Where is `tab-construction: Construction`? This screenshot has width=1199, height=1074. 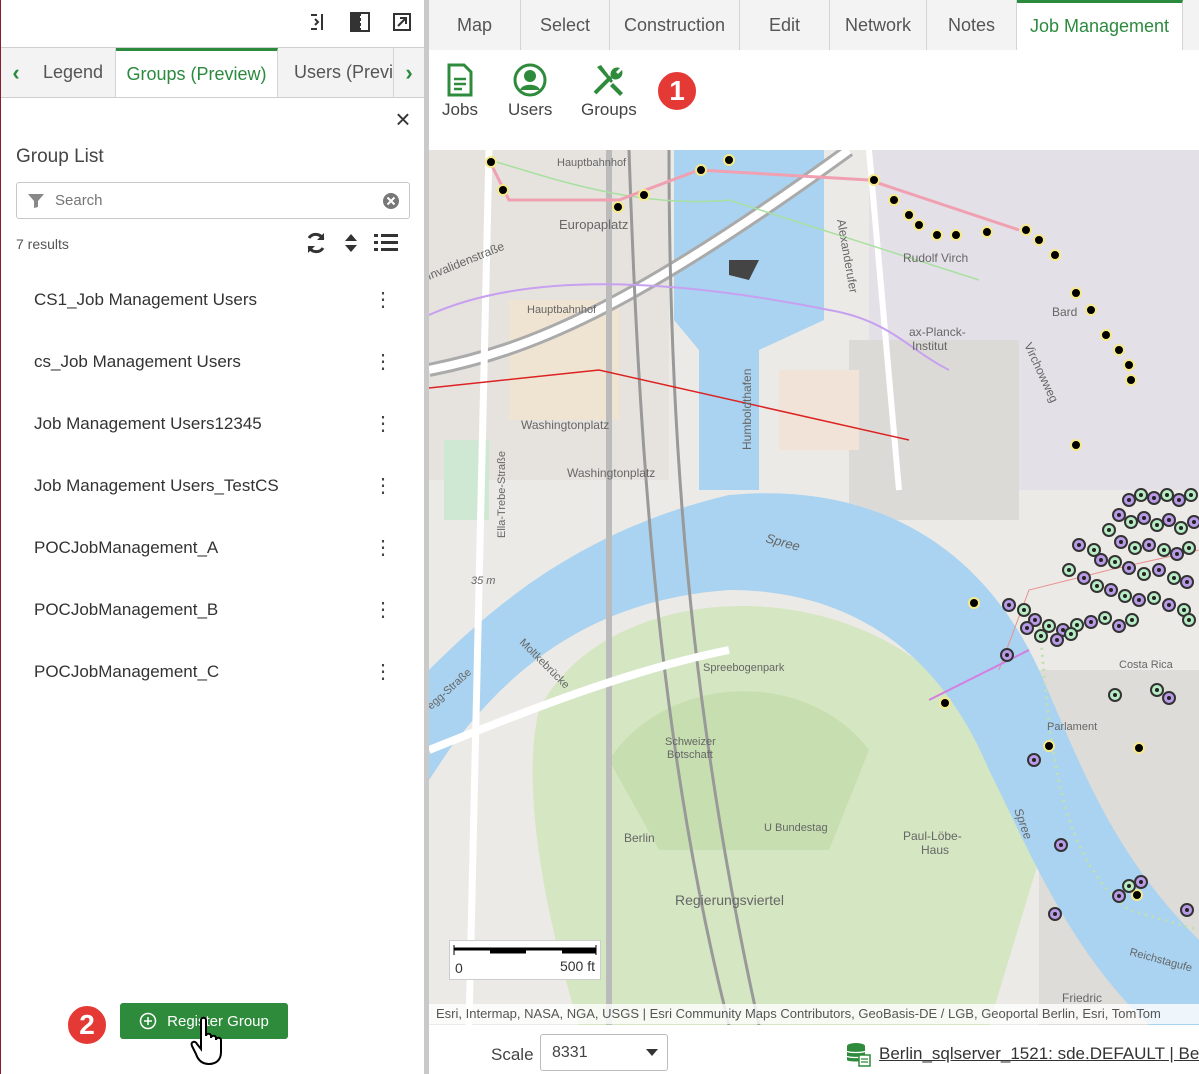
tab-construction: Construction is located at coordinates (675, 25).